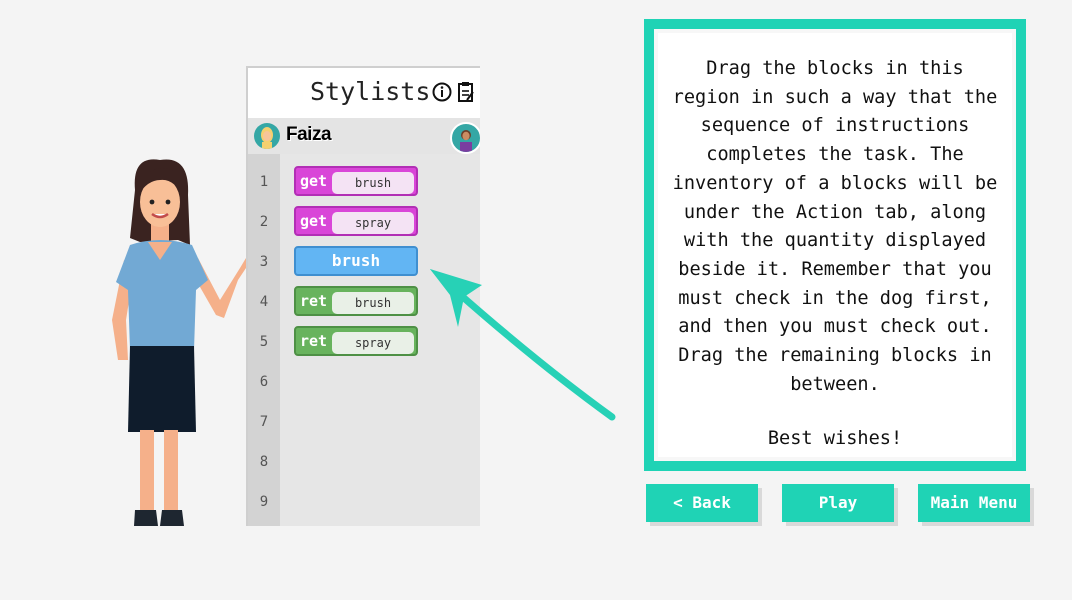  I want to click on stylist-name: Faiza, so click(309, 134).